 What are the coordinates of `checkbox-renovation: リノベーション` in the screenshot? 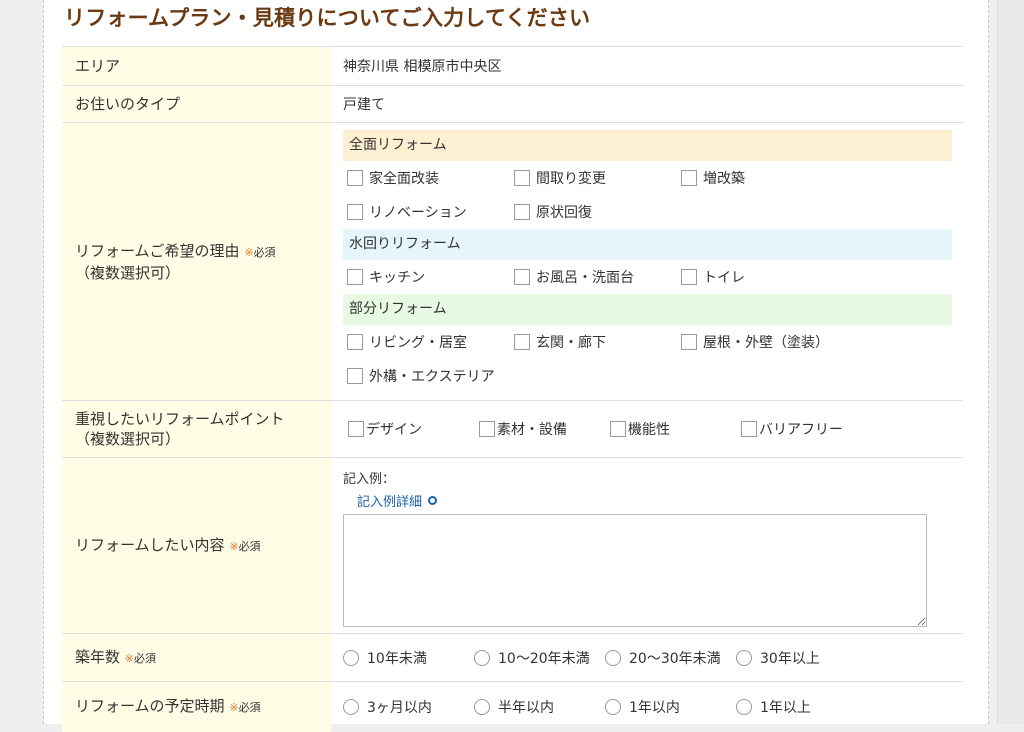 It's located at (426, 212).